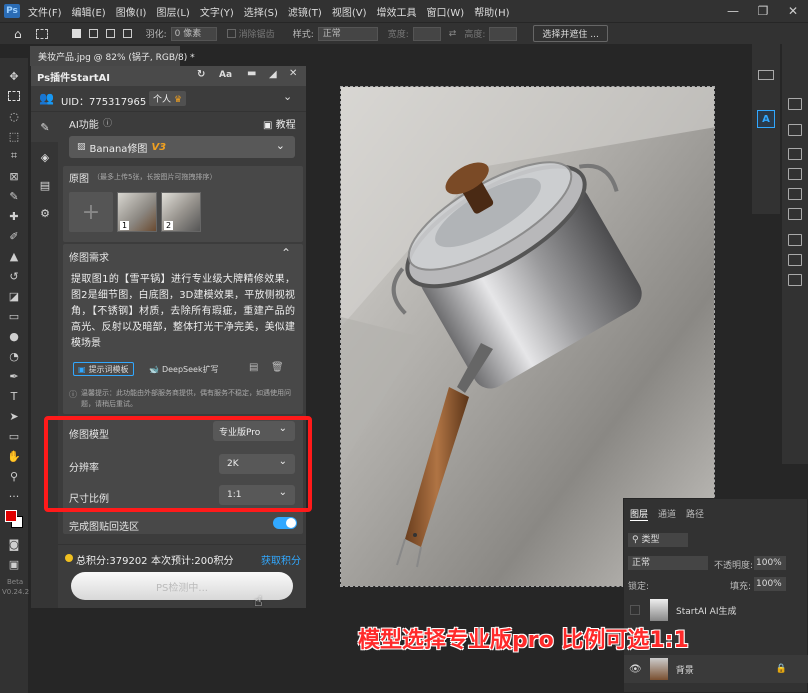 The height and width of the screenshot is (693, 808). I want to click on pen-tool-icon: ✒, so click(14, 376).